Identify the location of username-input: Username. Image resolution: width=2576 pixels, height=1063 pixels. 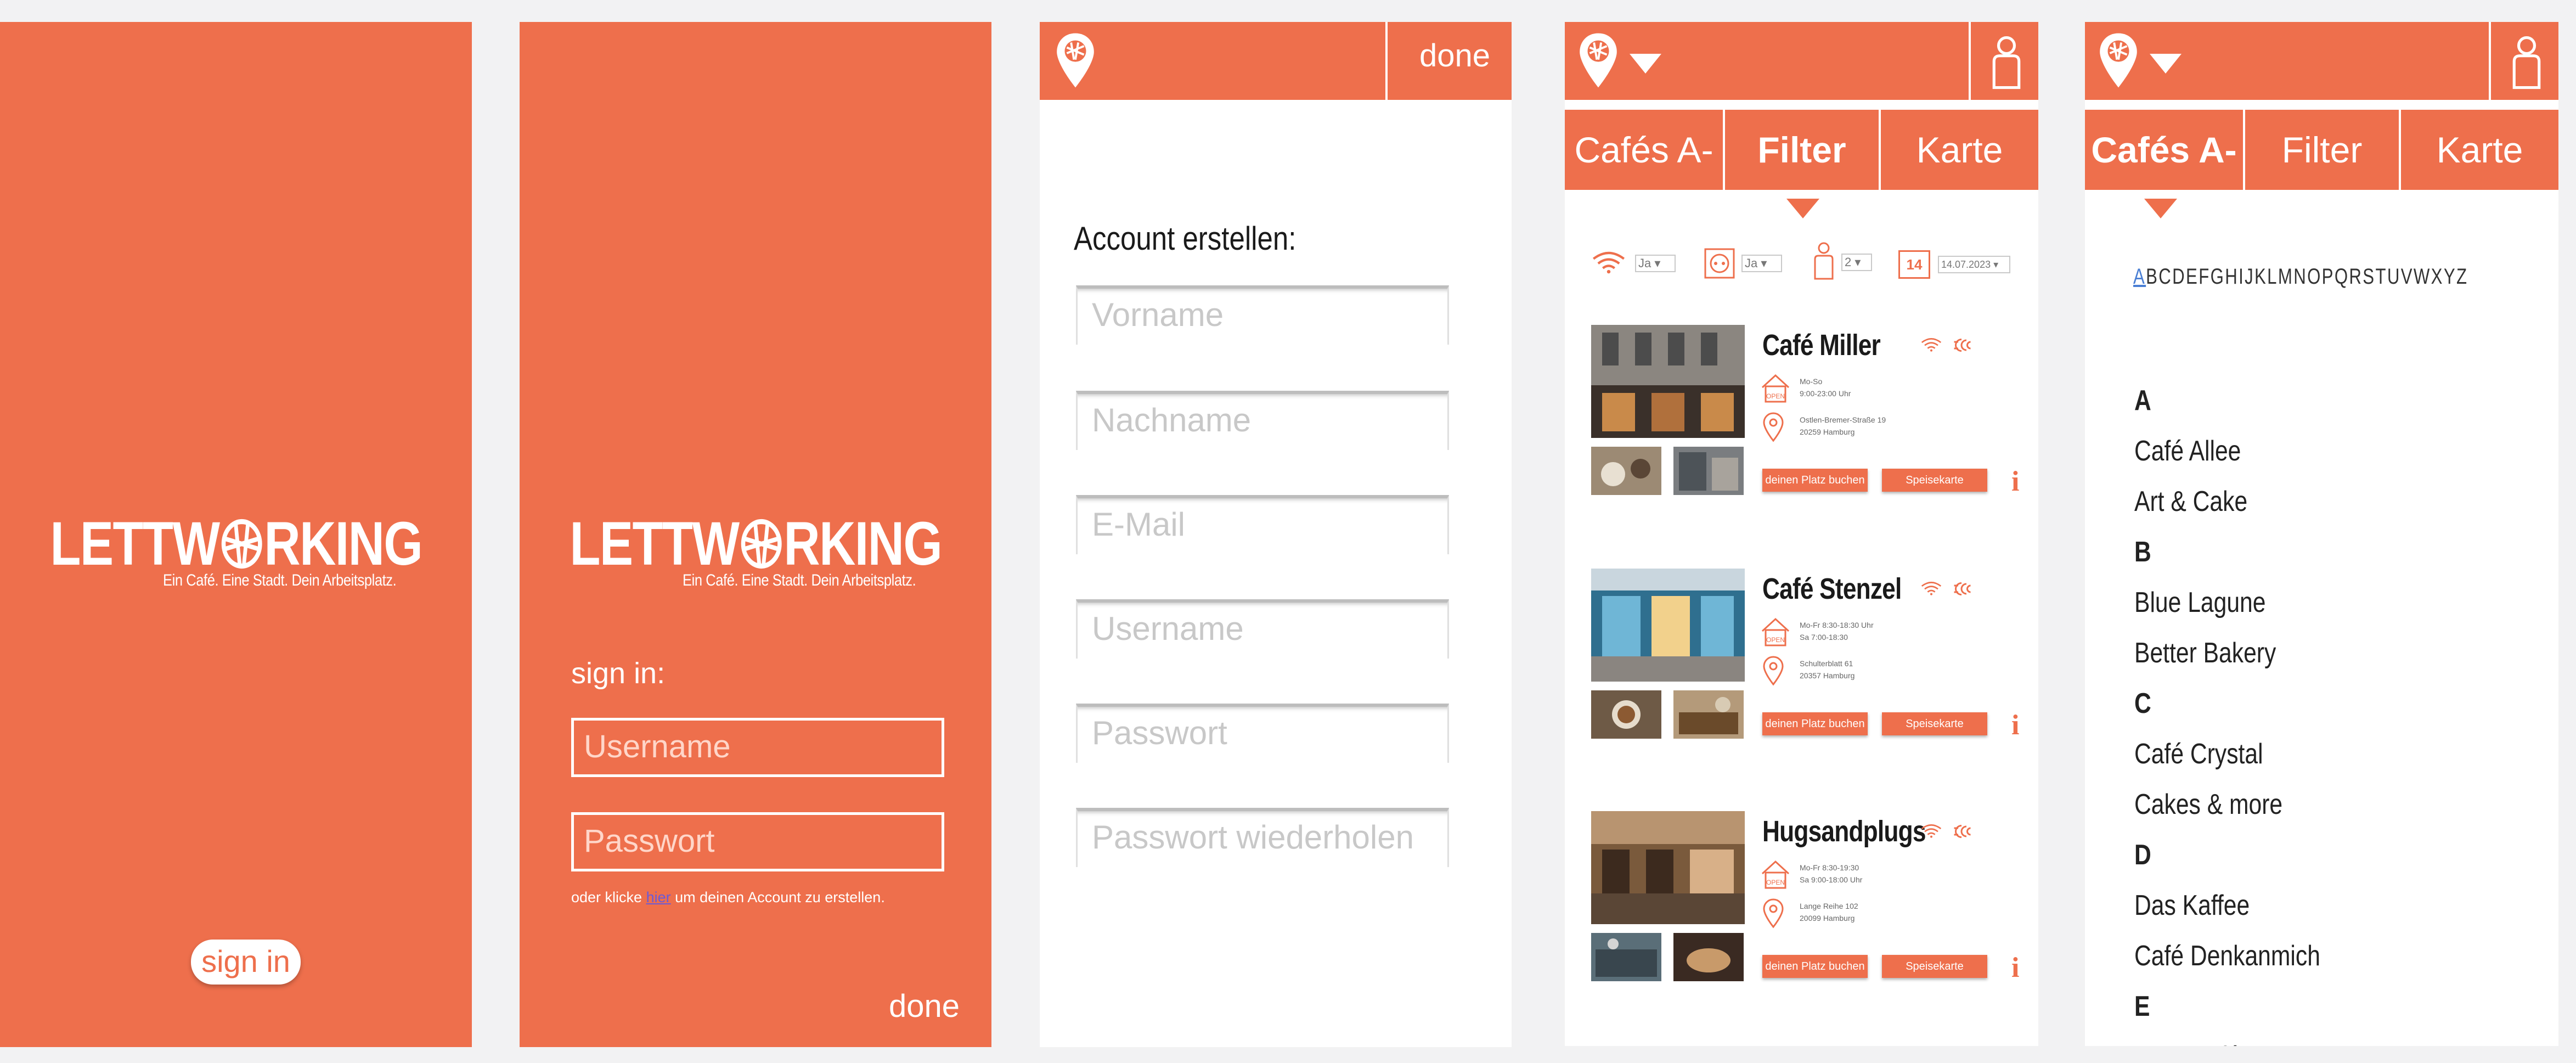
(758, 747).